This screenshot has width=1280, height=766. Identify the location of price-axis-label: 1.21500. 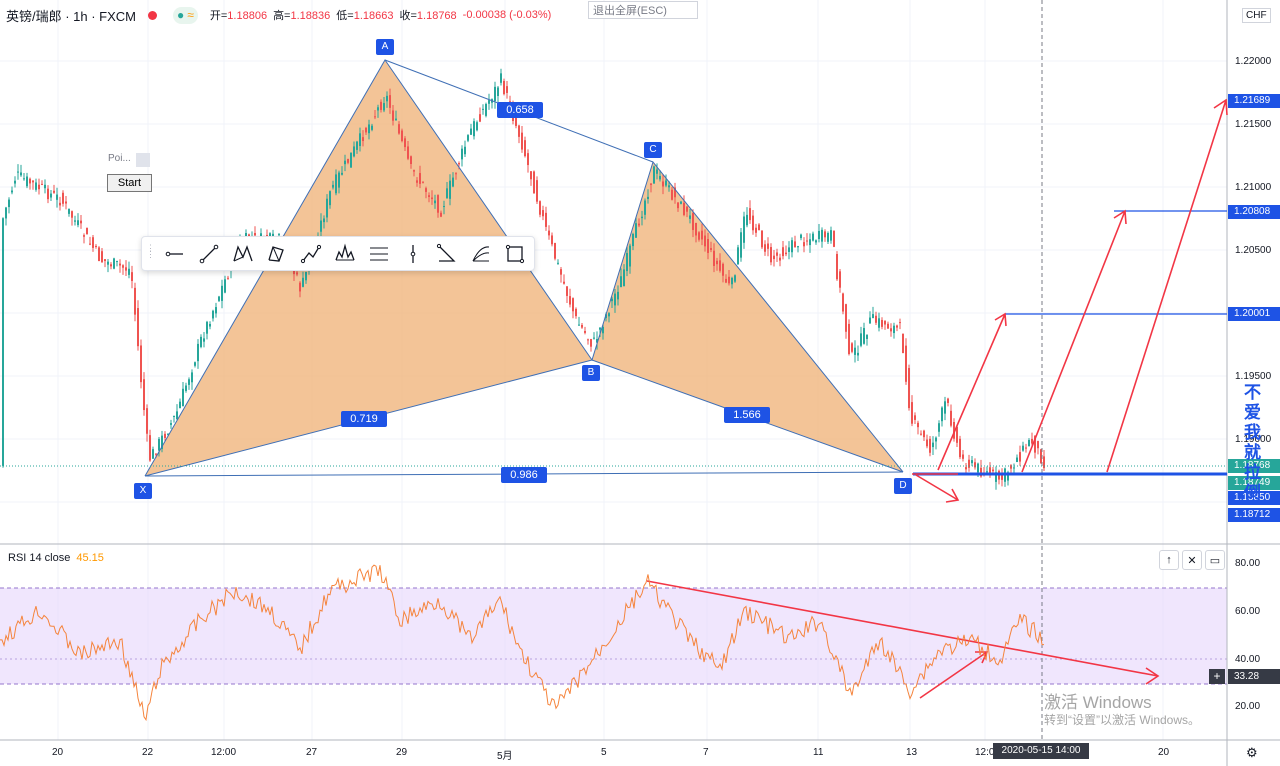
(1253, 124).